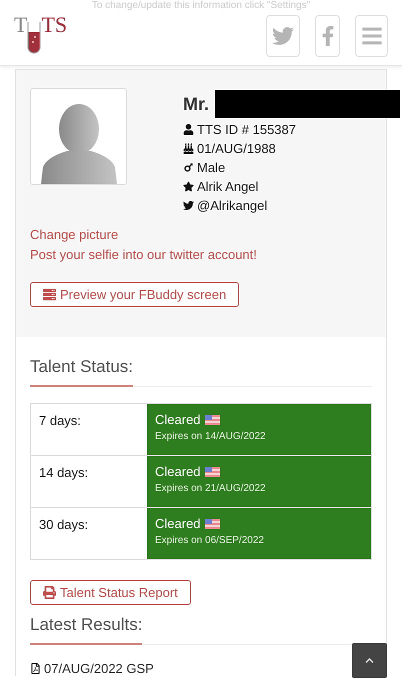 The height and width of the screenshot is (680, 402). I want to click on twitter-bird-icon, so click(283, 36).